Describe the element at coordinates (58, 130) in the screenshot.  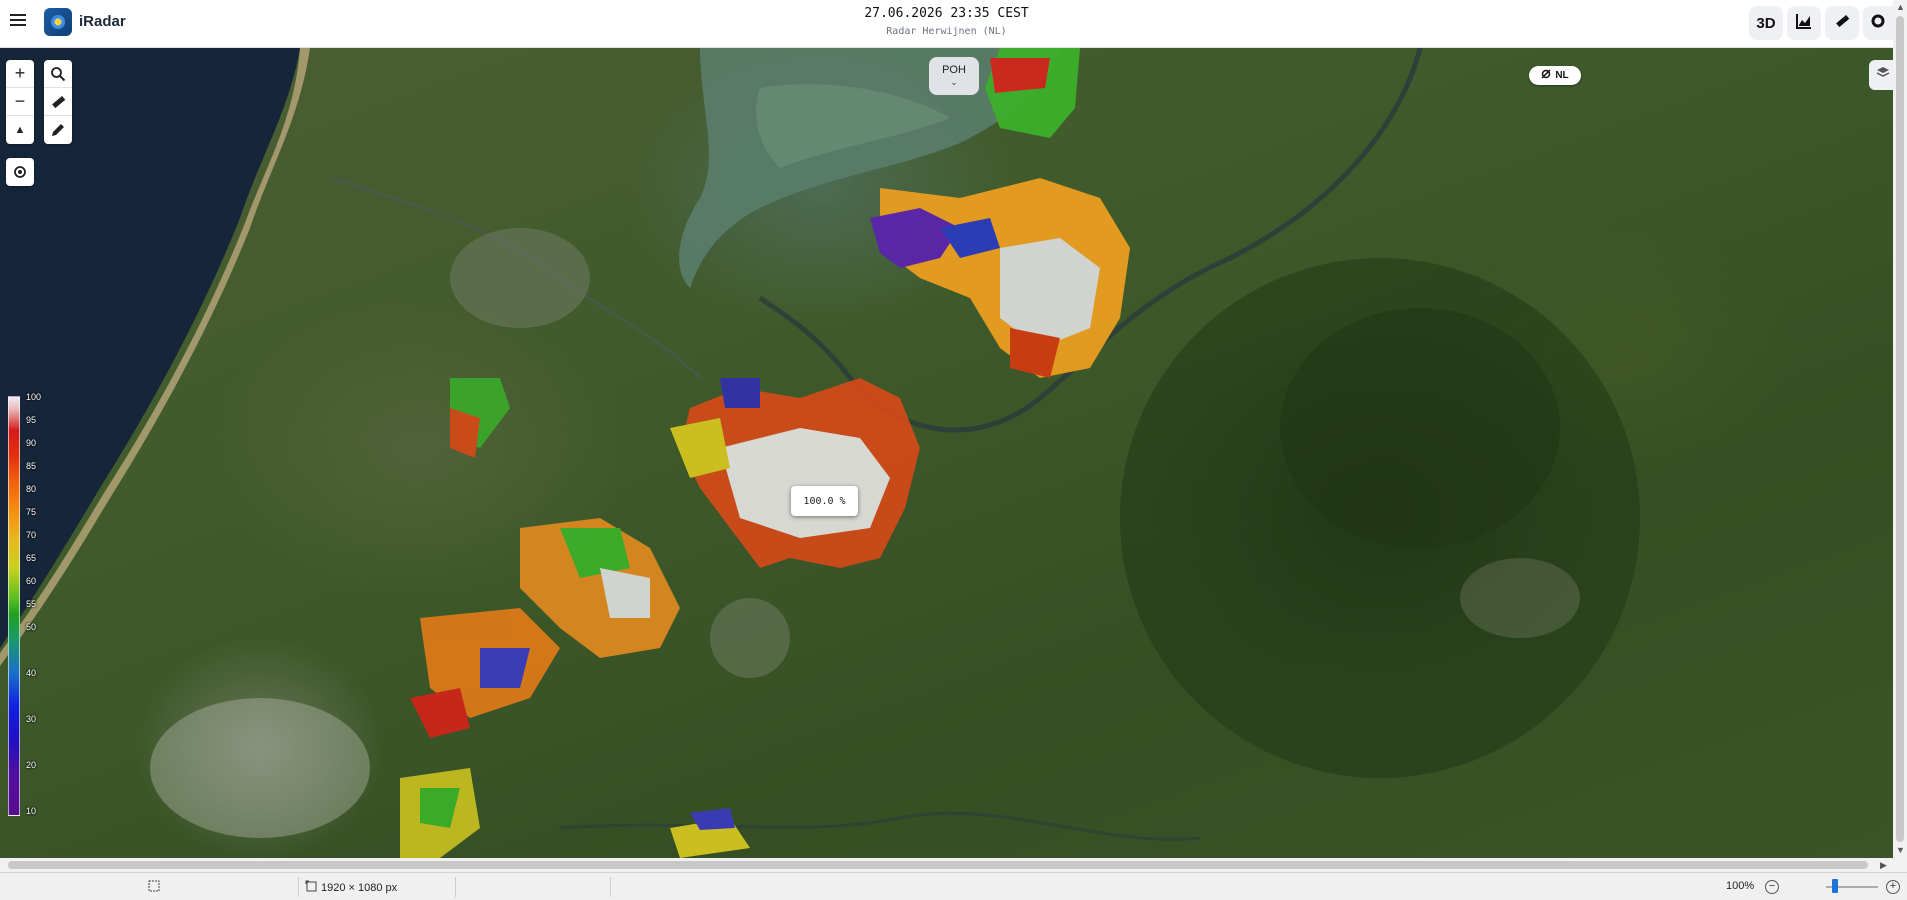
I see `pencil-icon` at that location.